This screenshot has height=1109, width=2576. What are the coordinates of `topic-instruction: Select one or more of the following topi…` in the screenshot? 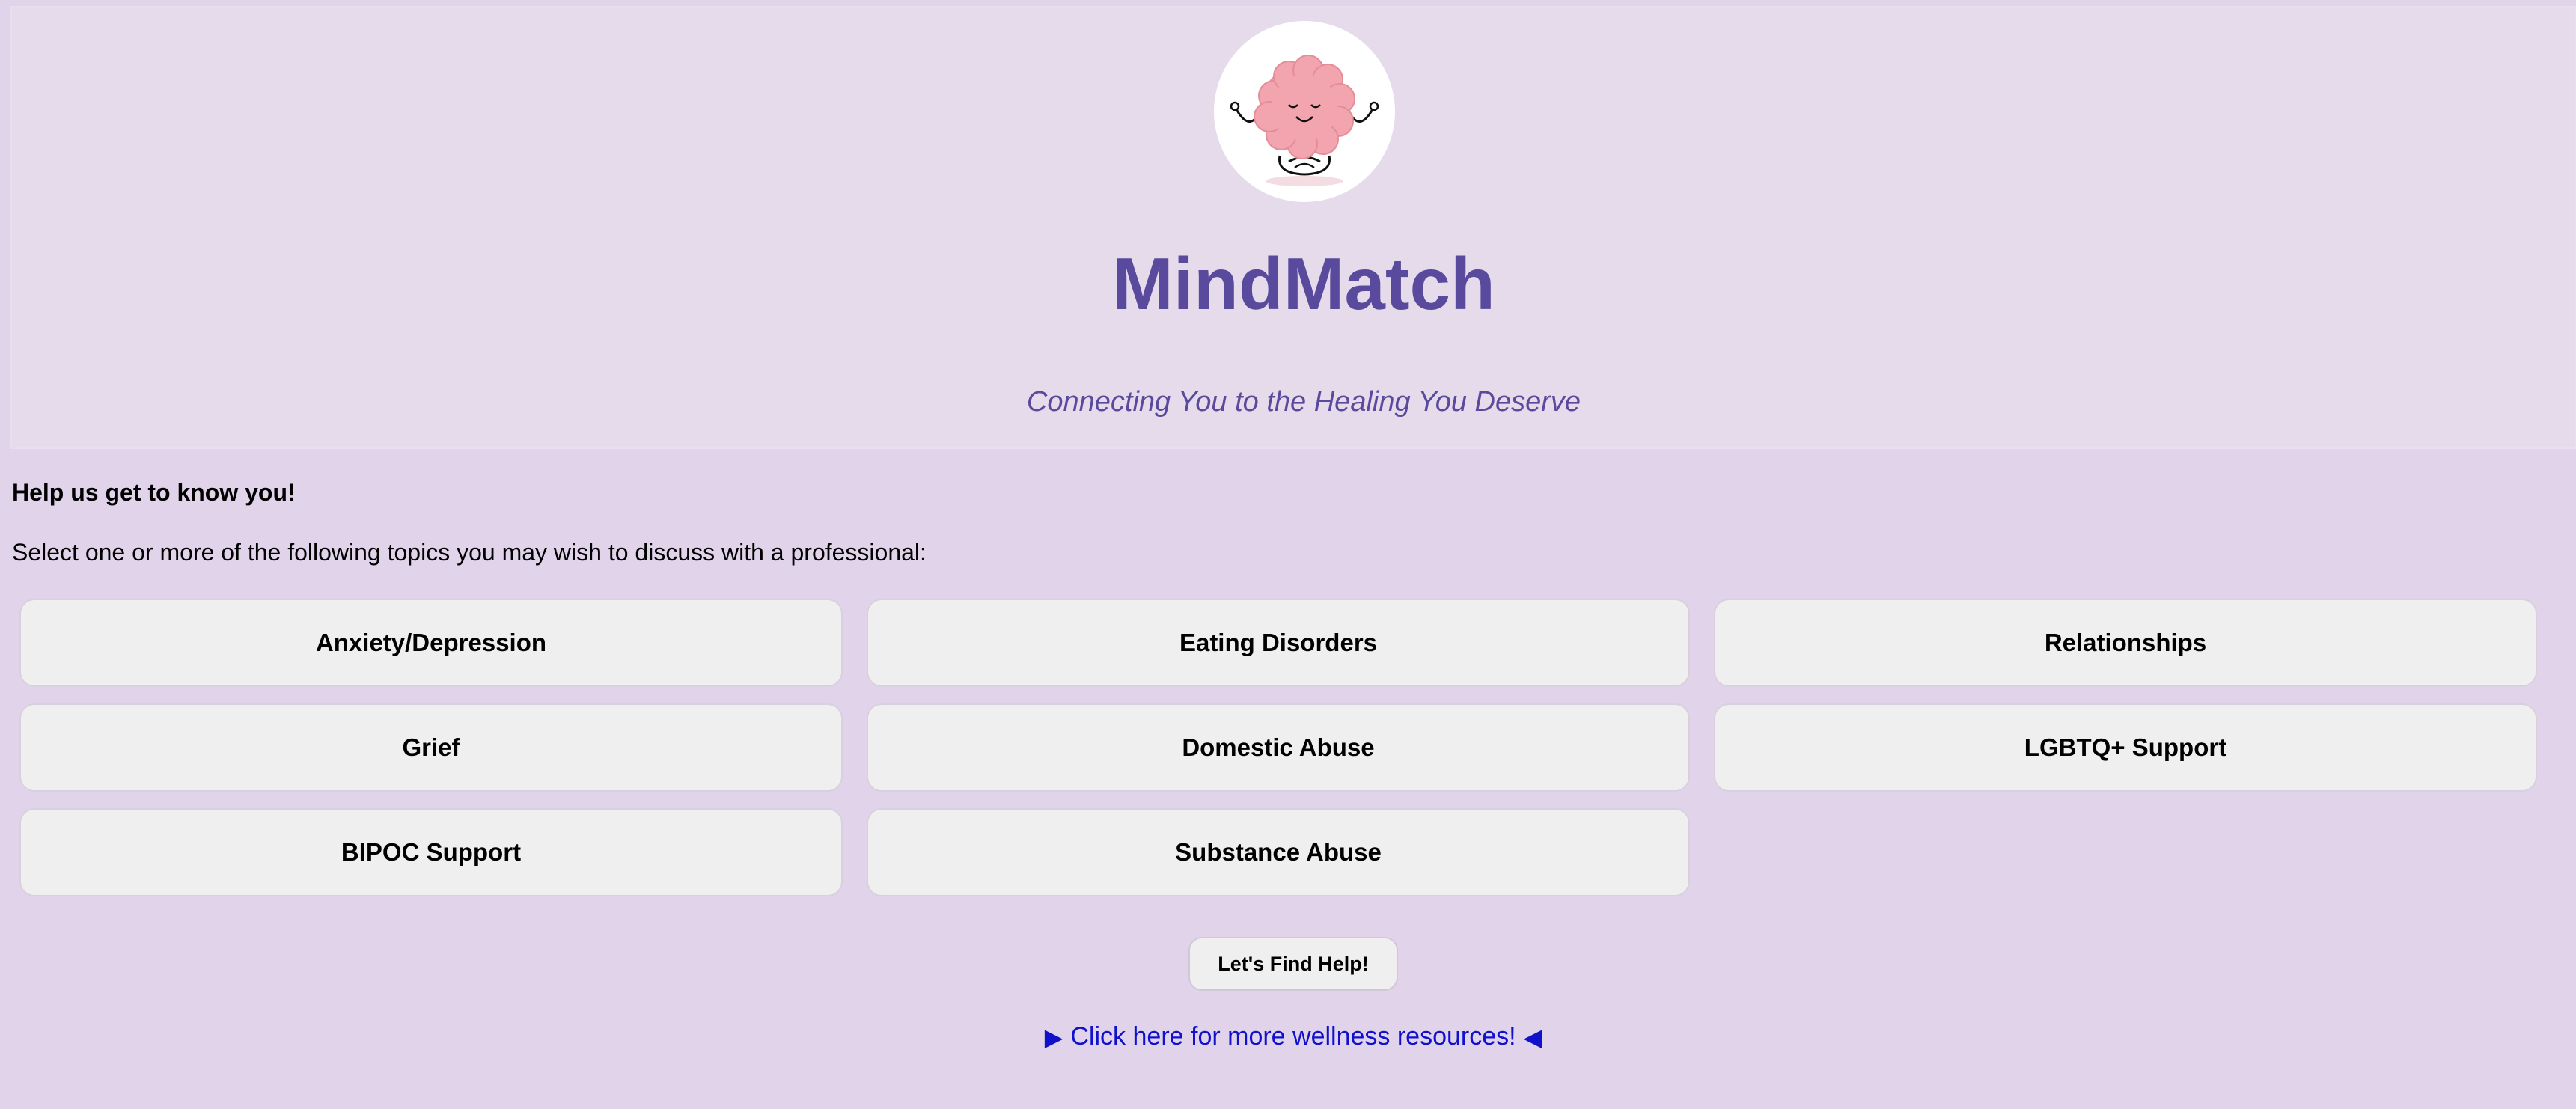 It's located at (469, 552).